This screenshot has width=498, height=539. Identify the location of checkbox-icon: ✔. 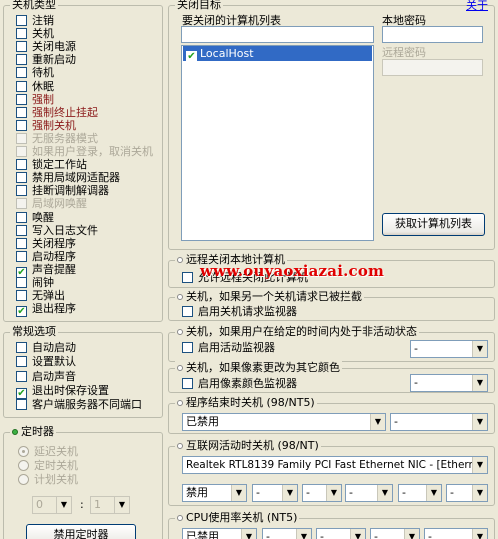
(191, 56).